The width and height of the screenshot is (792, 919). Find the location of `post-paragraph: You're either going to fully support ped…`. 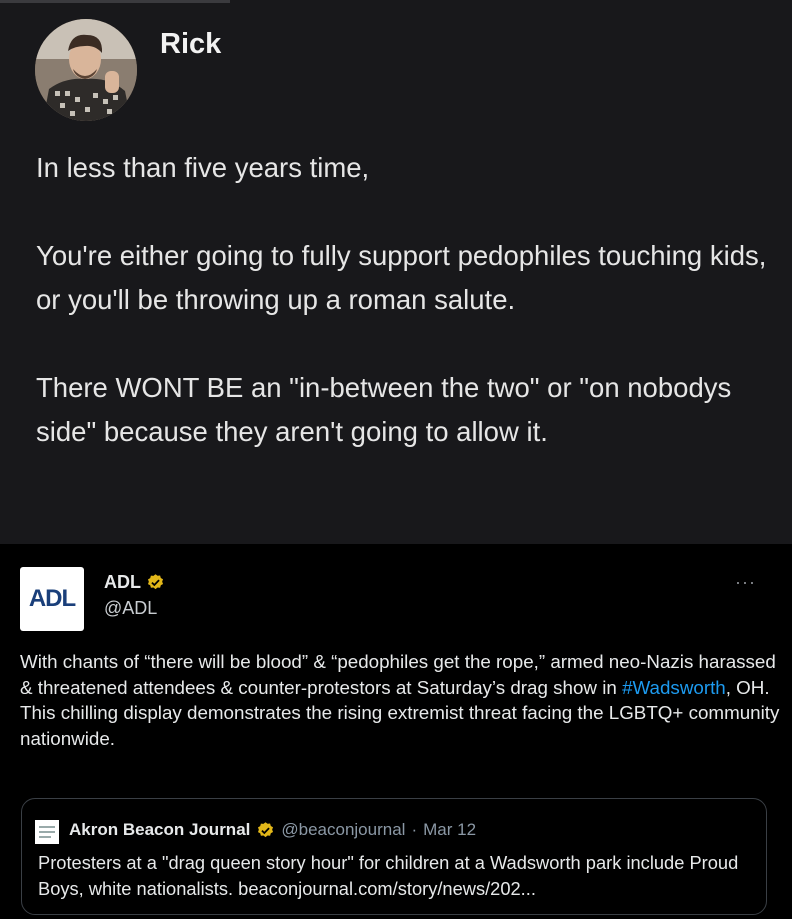

post-paragraph: You're either going to fully support ped… is located at coordinates (401, 277).